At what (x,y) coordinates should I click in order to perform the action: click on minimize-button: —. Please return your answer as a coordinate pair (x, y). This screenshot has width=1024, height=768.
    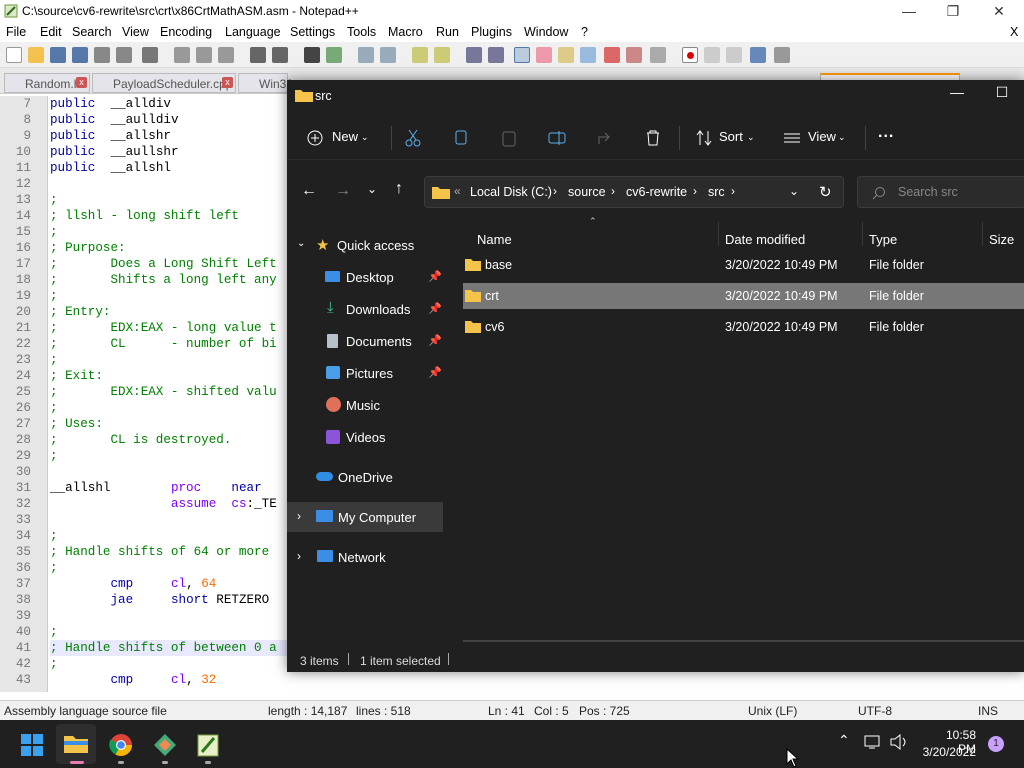
    Looking at the image, I should click on (957, 92).